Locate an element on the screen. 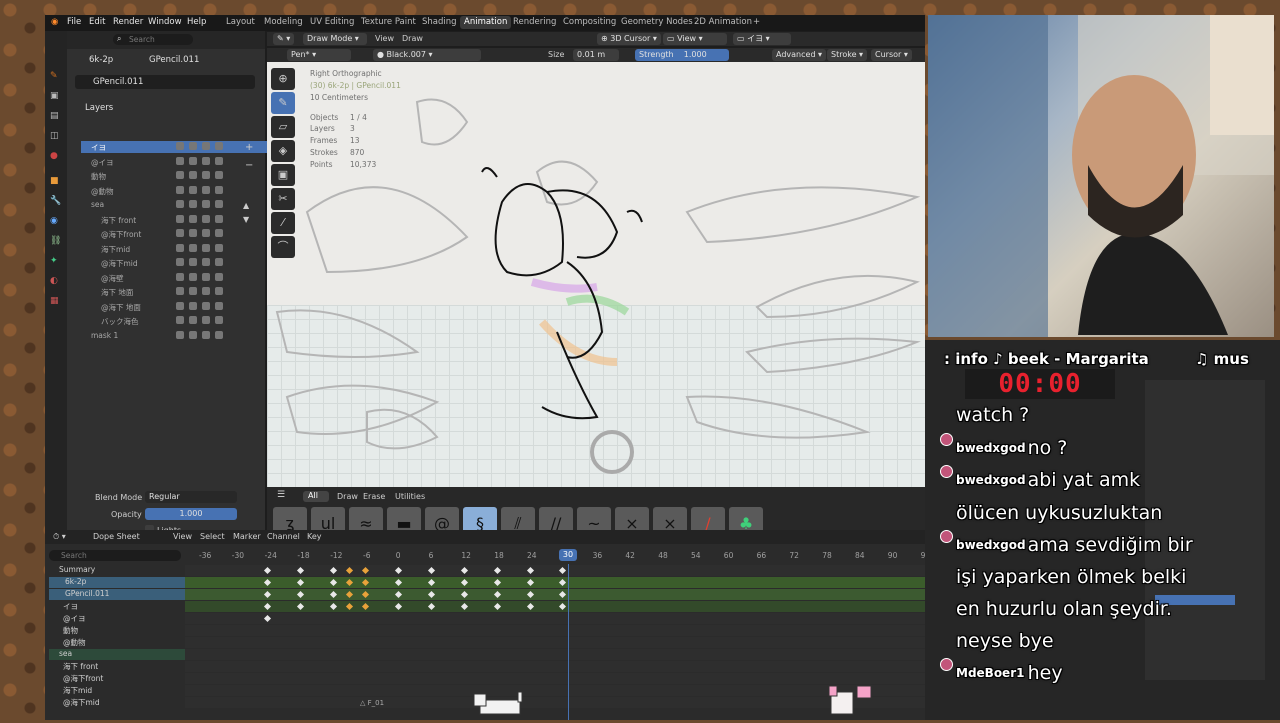 Image resolution: width=1280 pixels, height=723 pixels. channel-item: @海下front is located at coordinates (124, 678).